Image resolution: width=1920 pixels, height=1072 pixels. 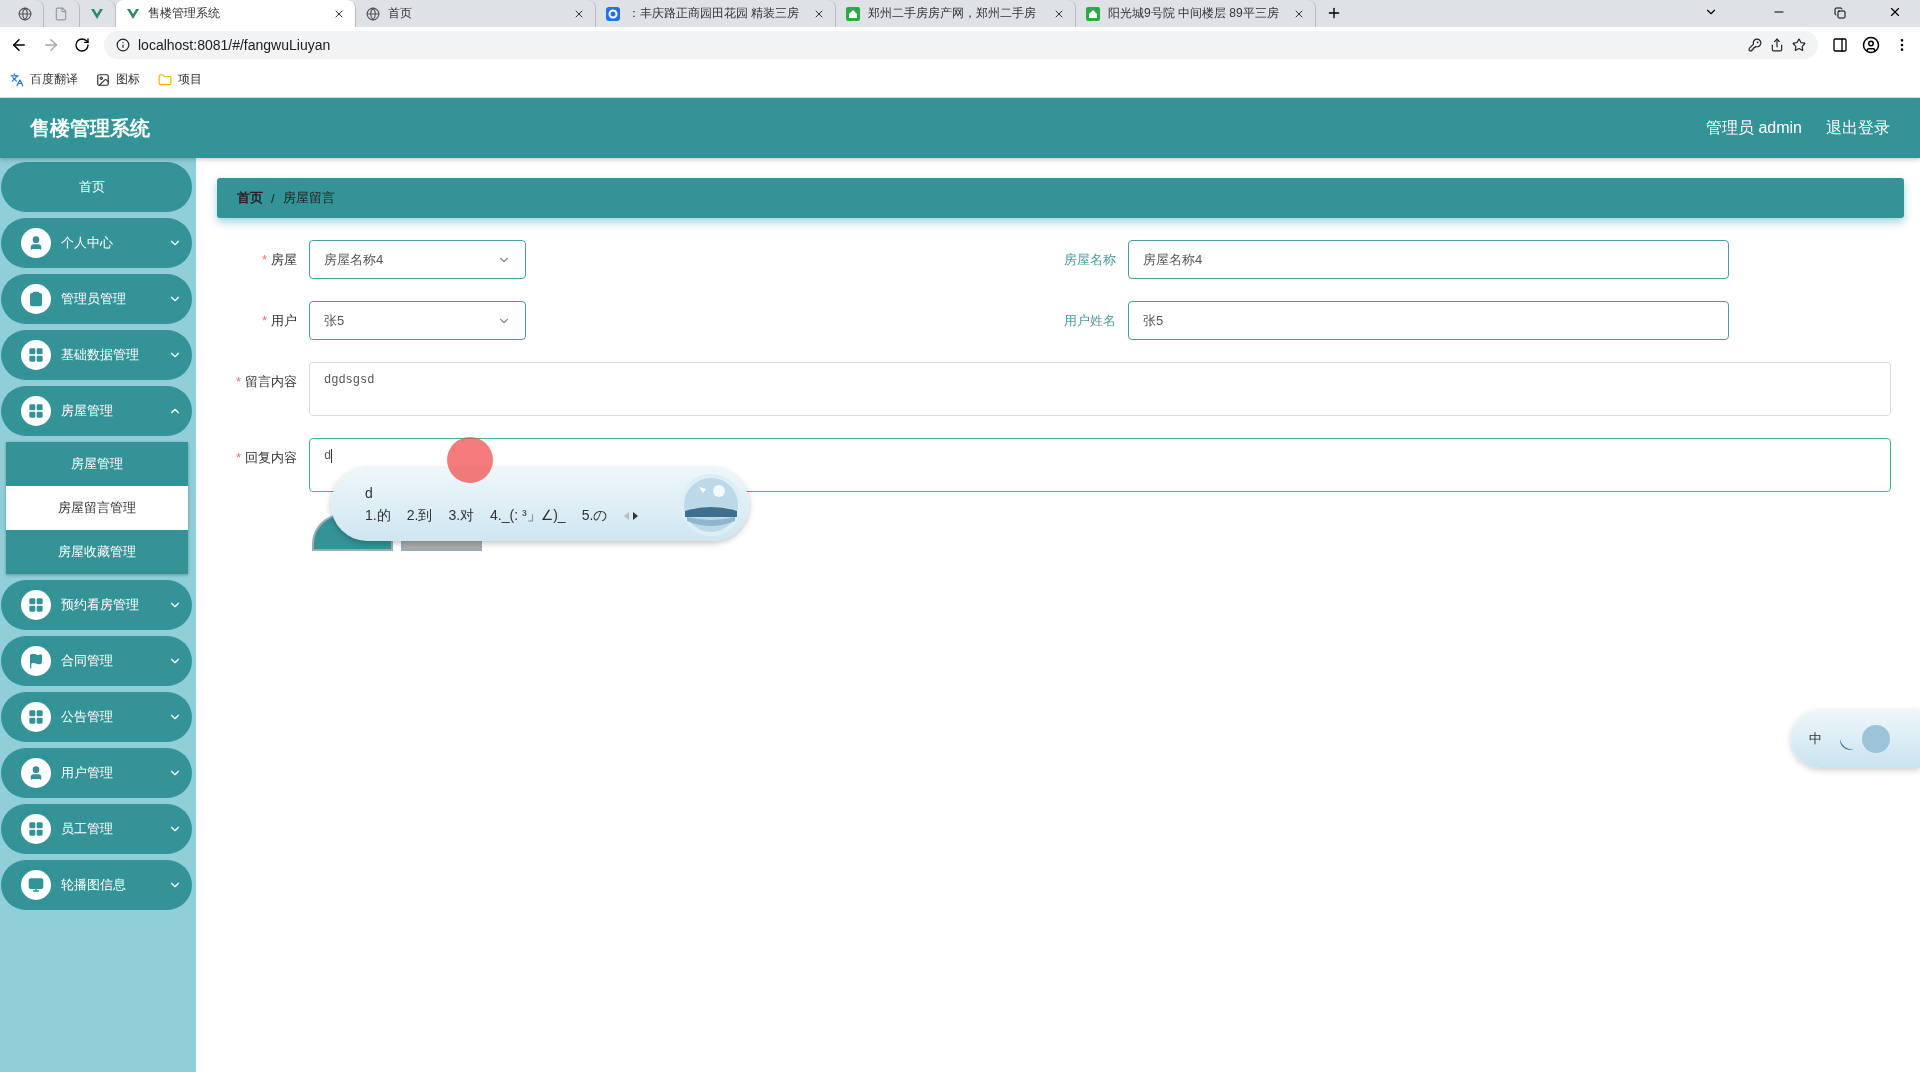 I want to click on field-label: 留言内容, so click(x=271, y=381).